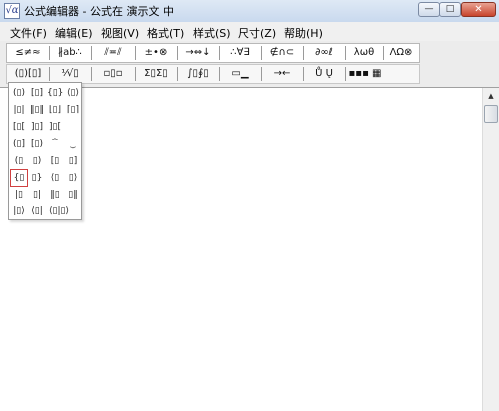 The image size is (499, 411). What do you see at coordinates (113, 53) in the screenshot?
I see `embellishments-icon: ⫽≖⫽` at bounding box center [113, 53].